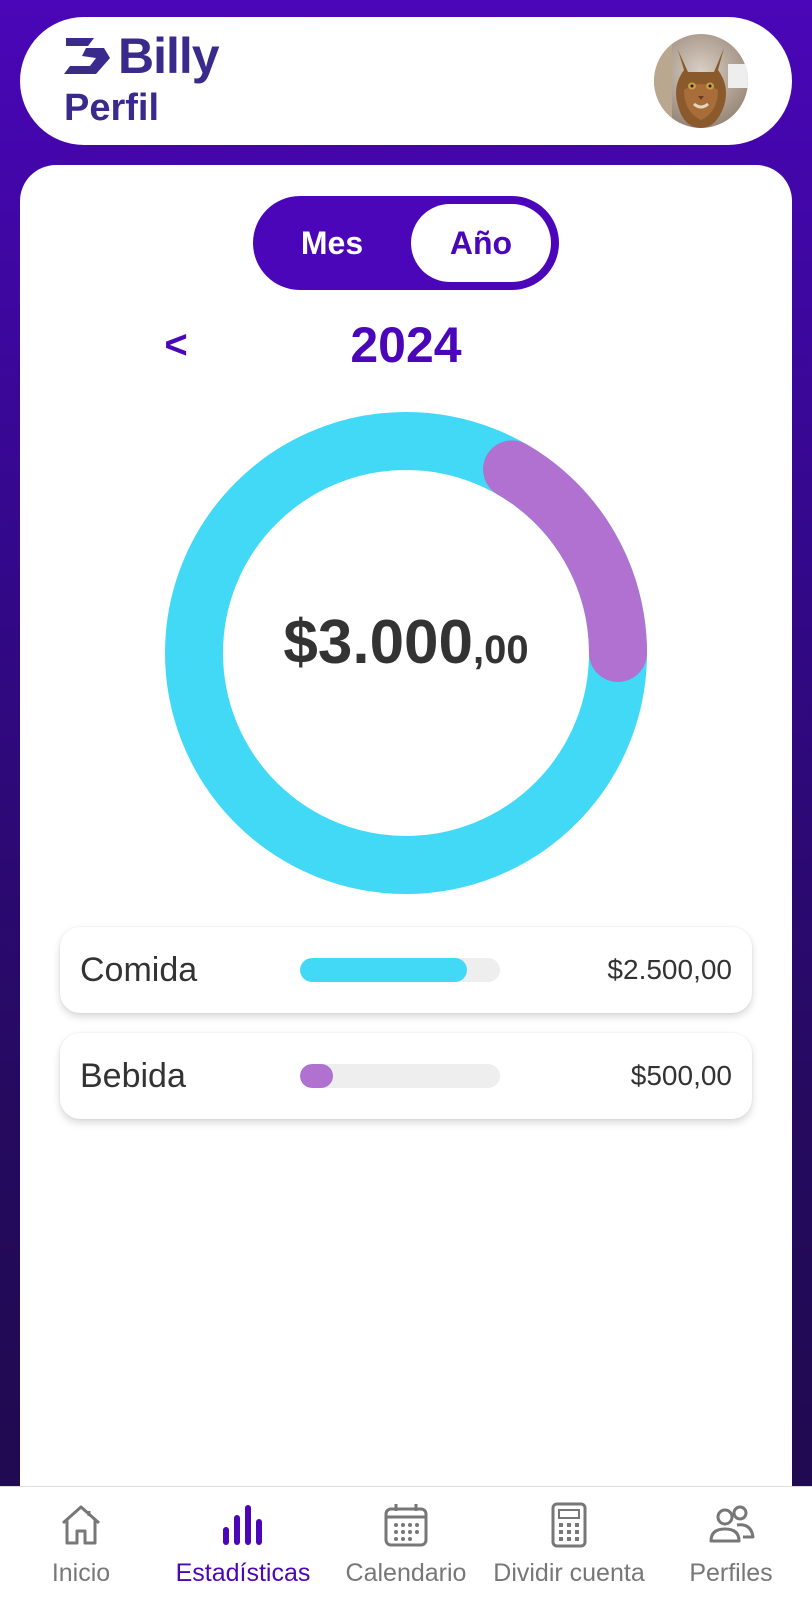  I want to click on nav-label: Dividir cuenta, so click(569, 1573).